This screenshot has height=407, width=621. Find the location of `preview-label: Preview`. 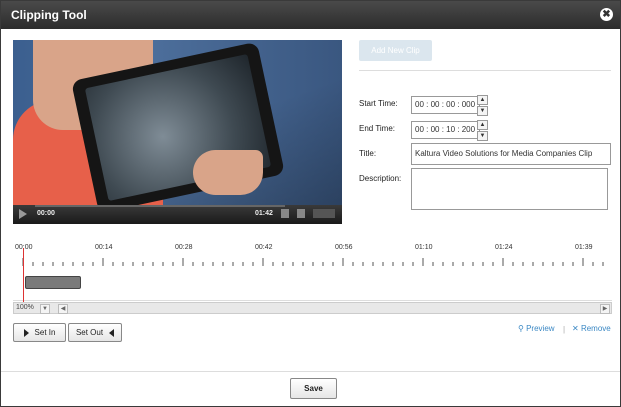

preview-label: Preview is located at coordinates (540, 328).